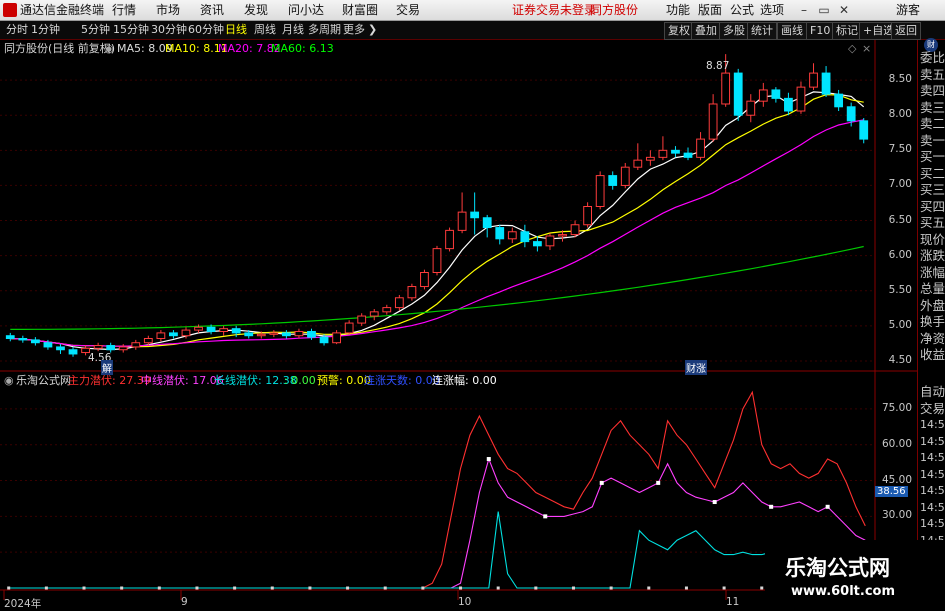  What do you see at coordinates (324, 30) in the screenshot?
I see `period-multi: 多周期` at bounding box center [324, 30].